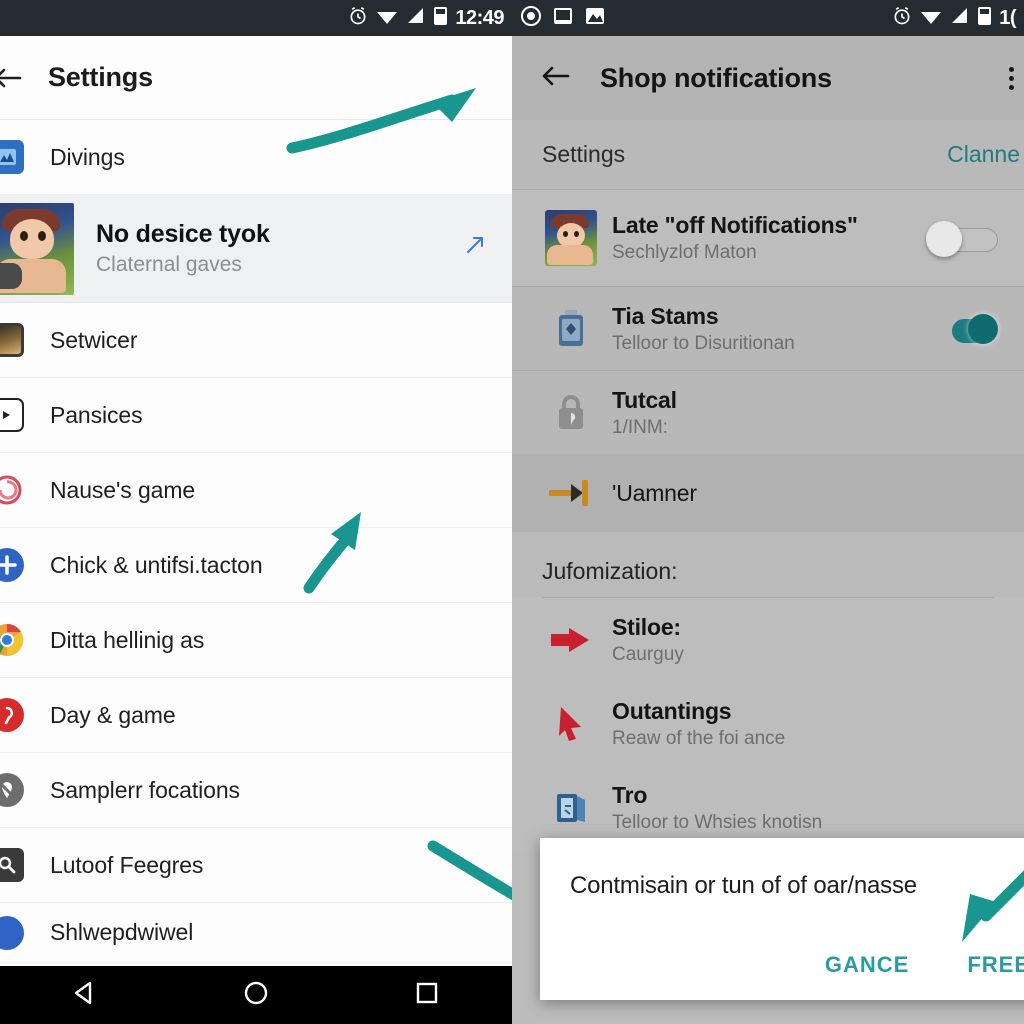 The image size is (1024, 1024). What do you see at coordinates (563, 18) in the screenshot?
I see `screen-icon` at bounding box center [563, 18].